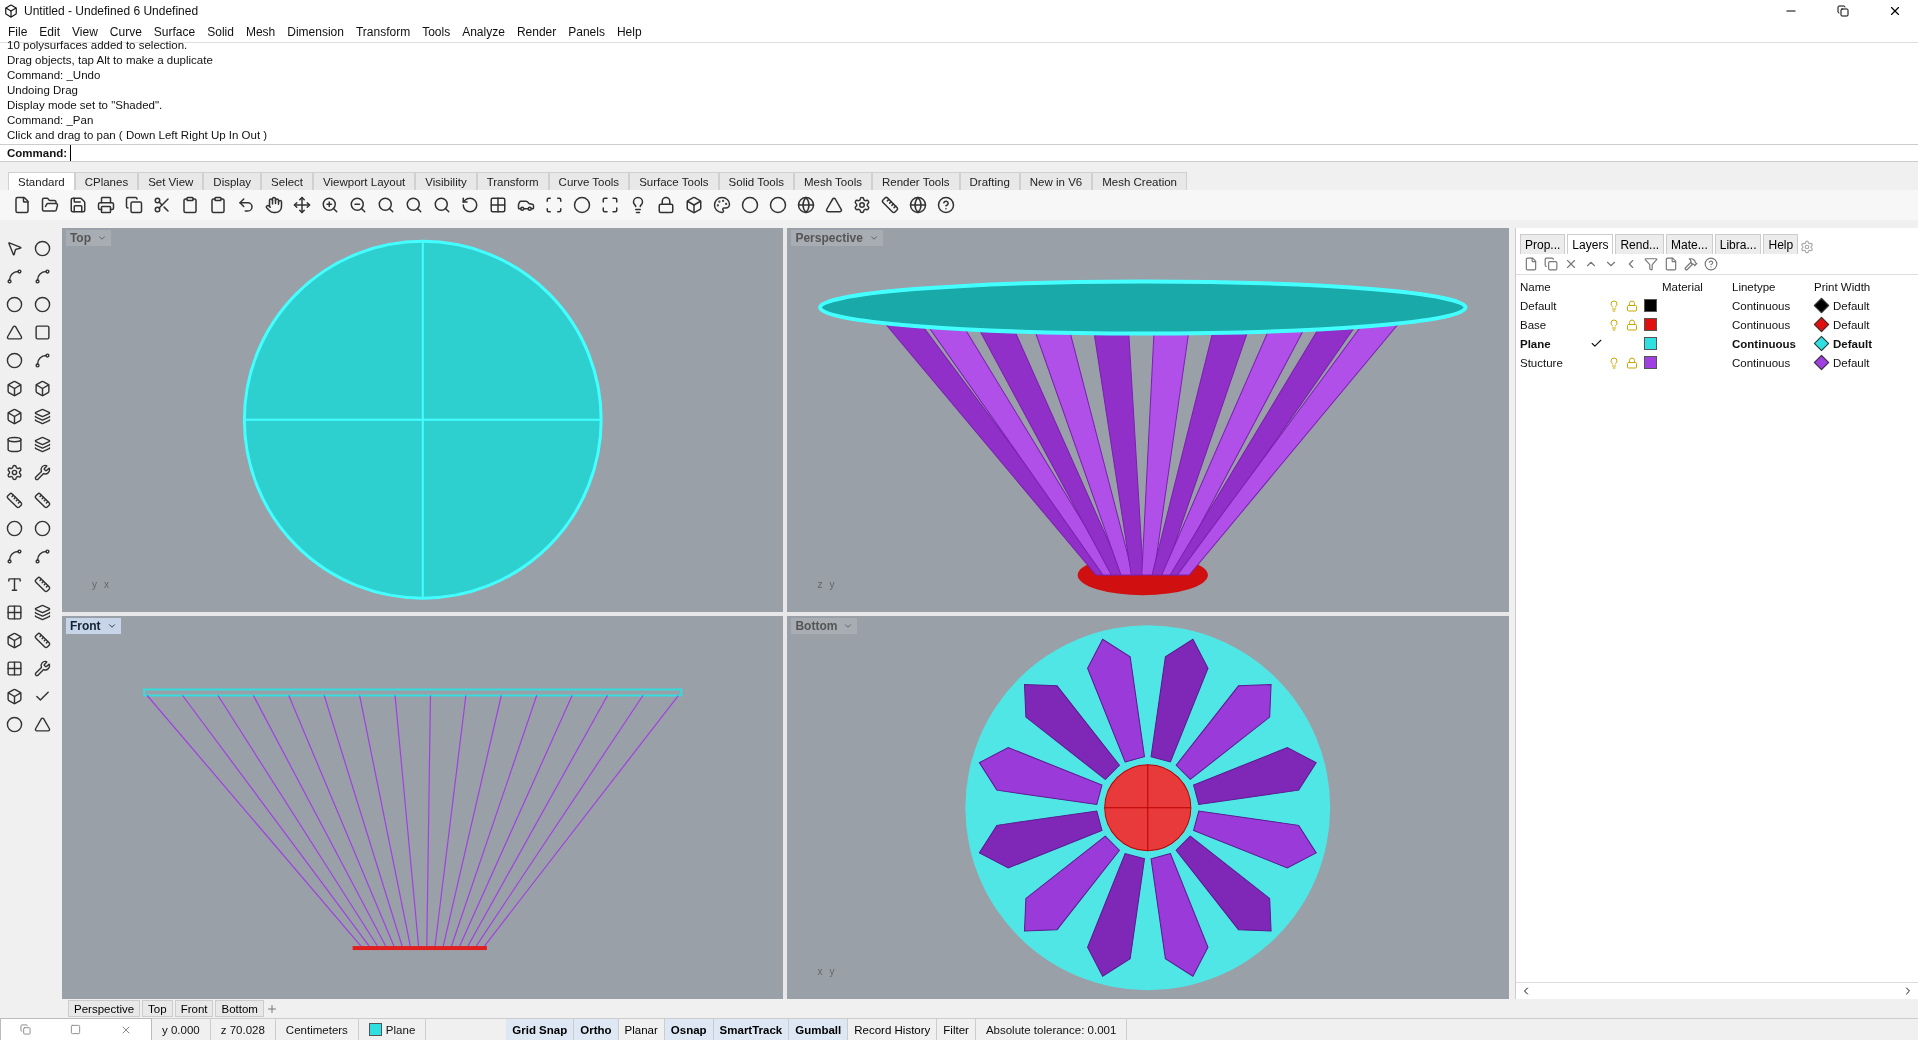 Image resolution: width=1918 pixels, height=1040 pixels. I want to click on status-toggle: Filter, so click(956, 1029).